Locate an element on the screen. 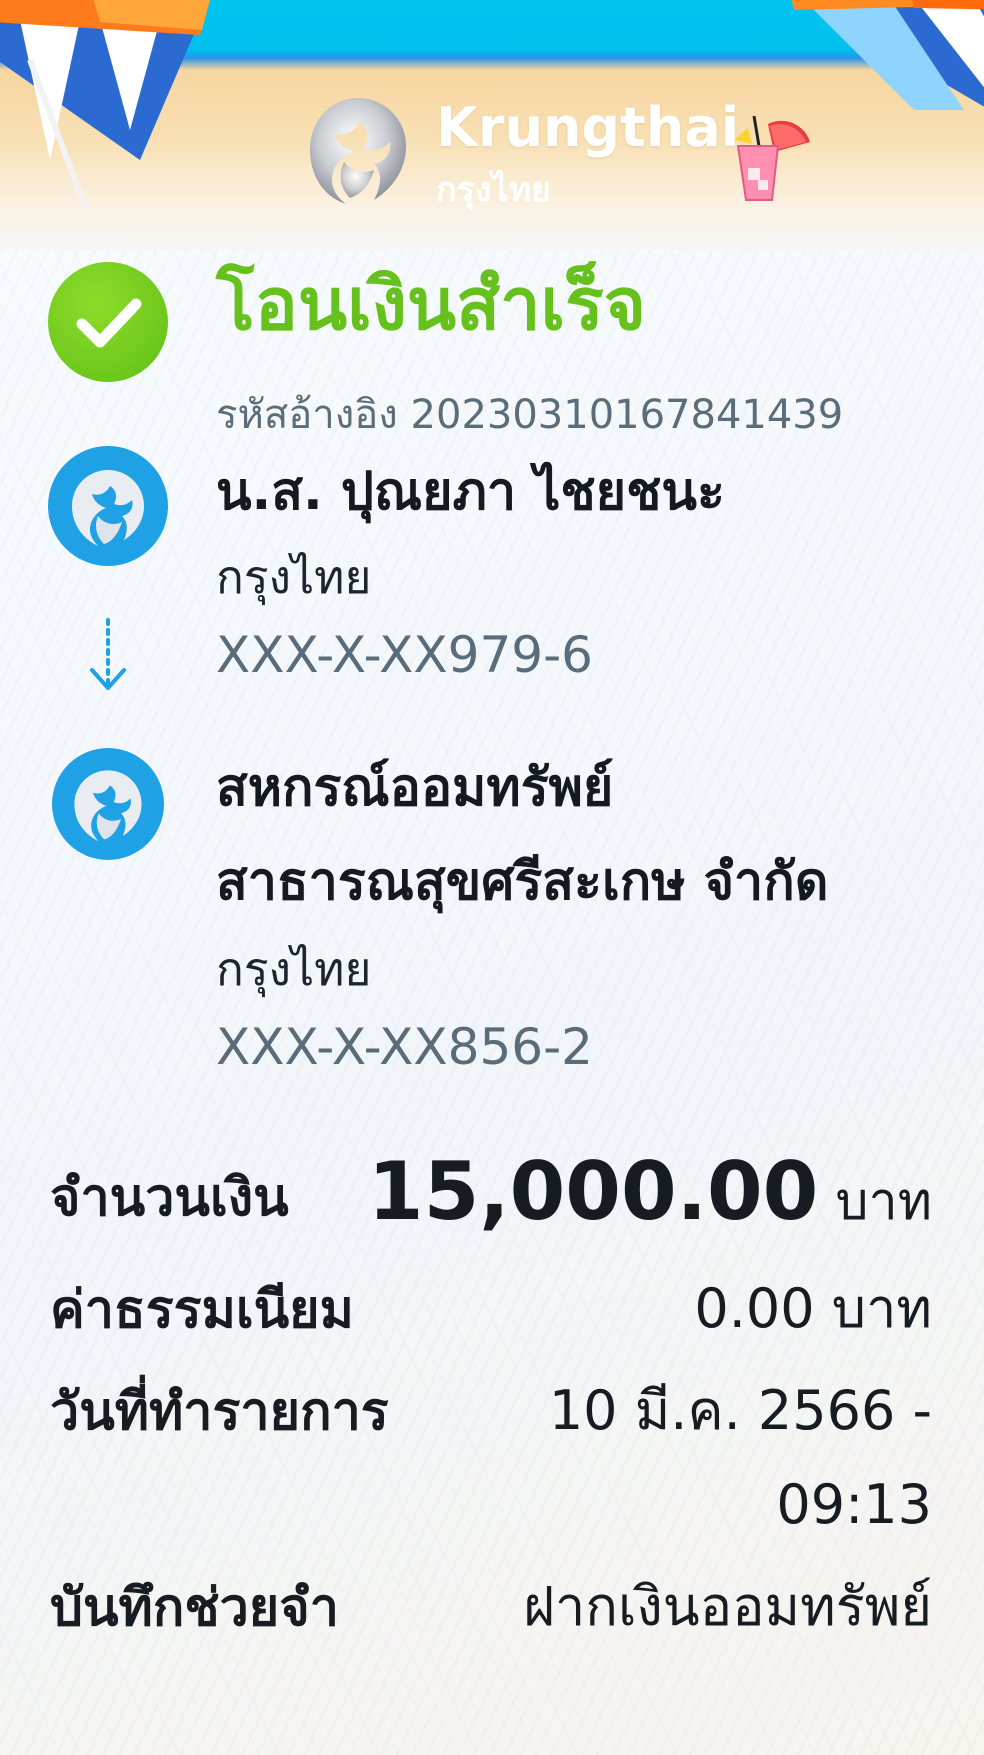 The height and width of the screenshot is (1755, 984). date-label: วันที่ทำรายการ is located at coordinates (219, 1412).